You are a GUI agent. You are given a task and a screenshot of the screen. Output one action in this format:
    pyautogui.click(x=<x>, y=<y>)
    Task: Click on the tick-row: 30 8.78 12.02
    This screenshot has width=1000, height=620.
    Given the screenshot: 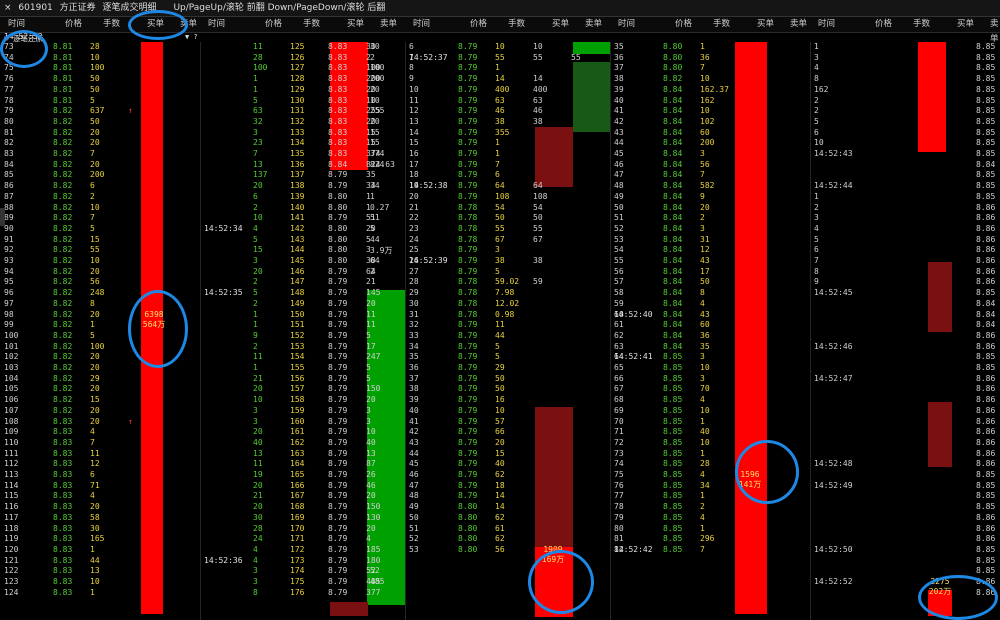 What is the action you would take?
    pyautogui.click(x=507, y=304)
    